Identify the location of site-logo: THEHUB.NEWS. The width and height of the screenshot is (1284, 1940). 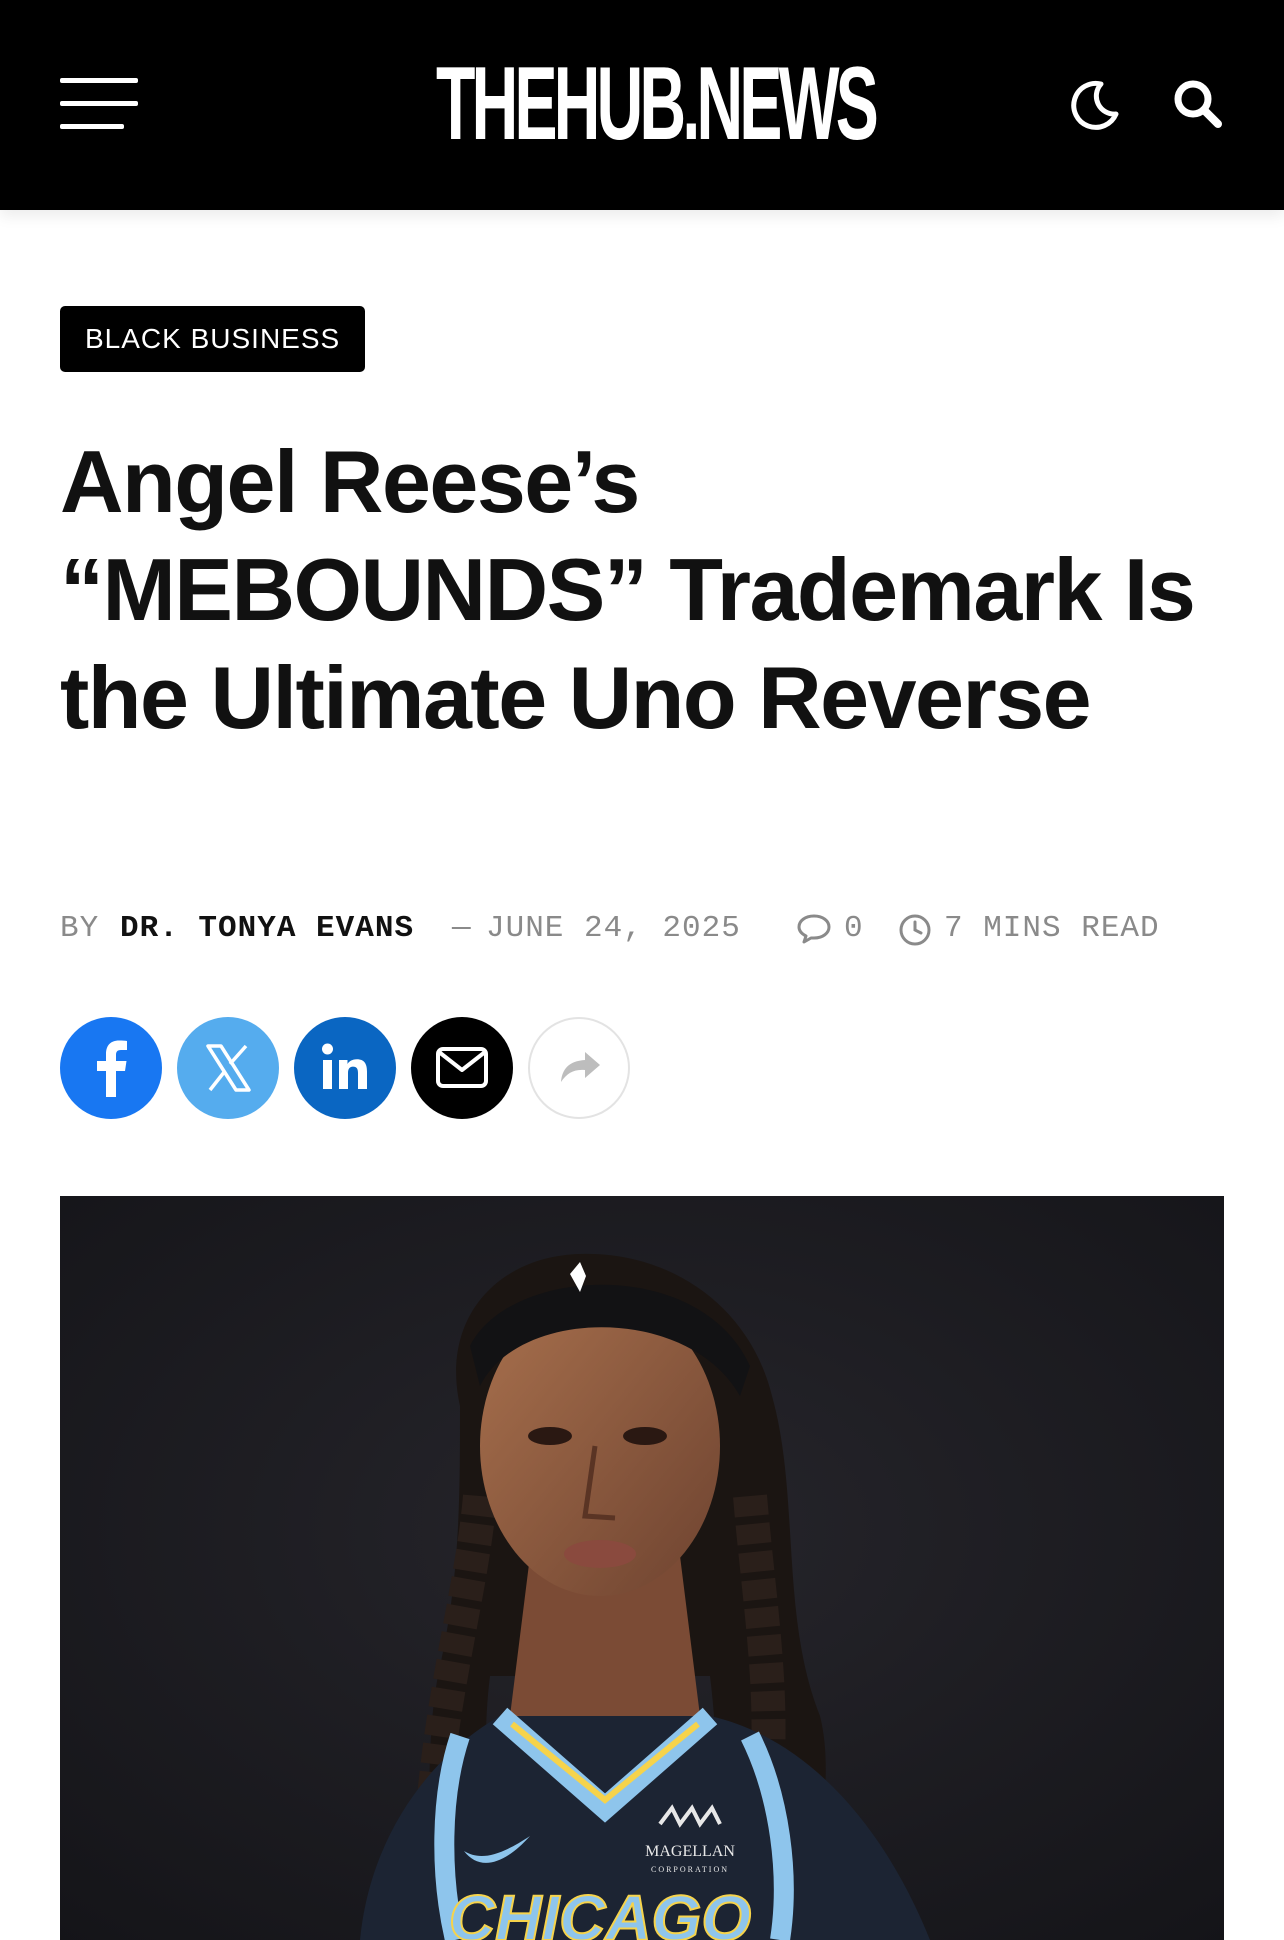
(657, 104).